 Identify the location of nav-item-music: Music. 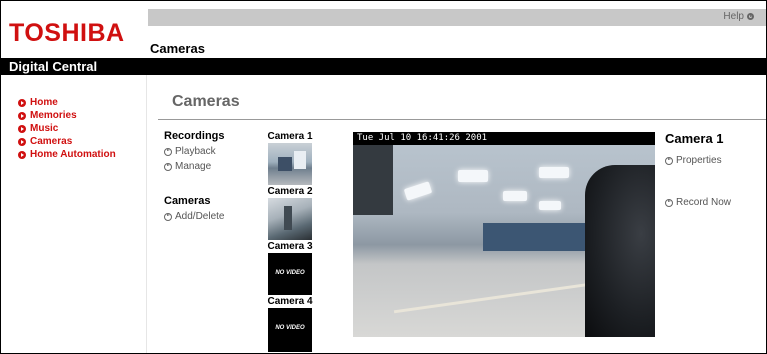
(82, 128).